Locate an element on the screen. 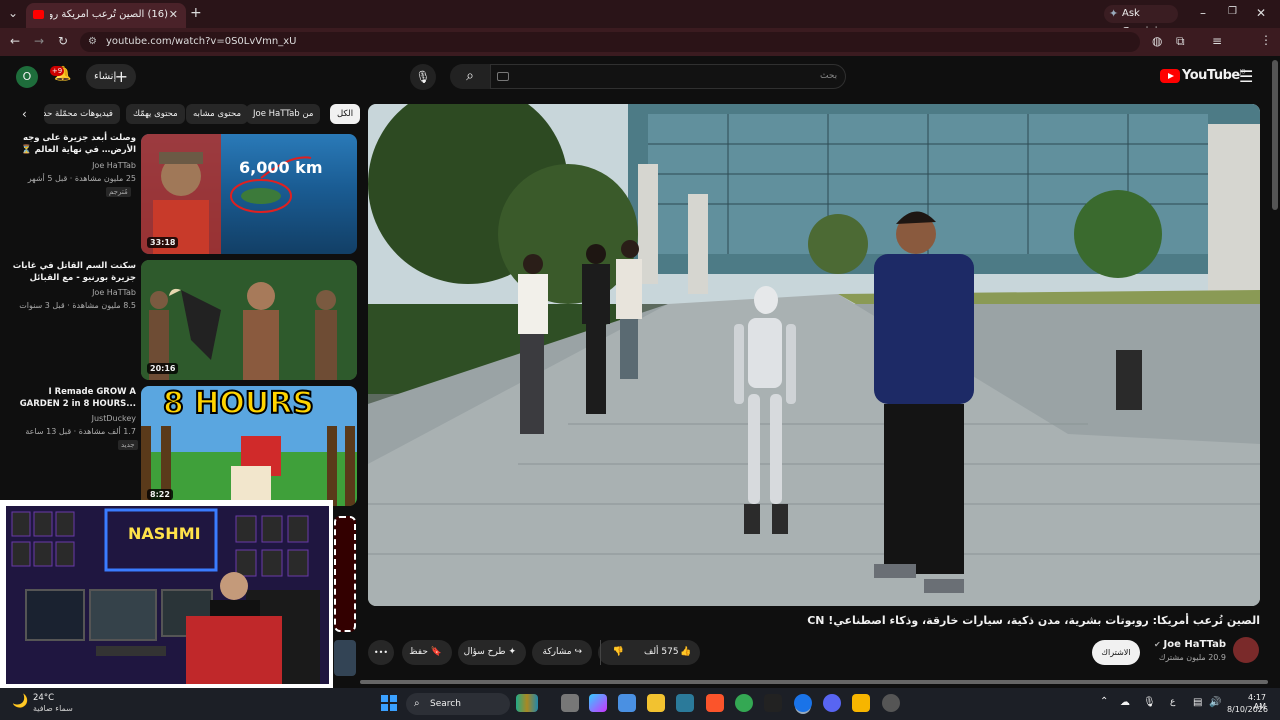  back-icon: ← is located at coordinates (15, 41).